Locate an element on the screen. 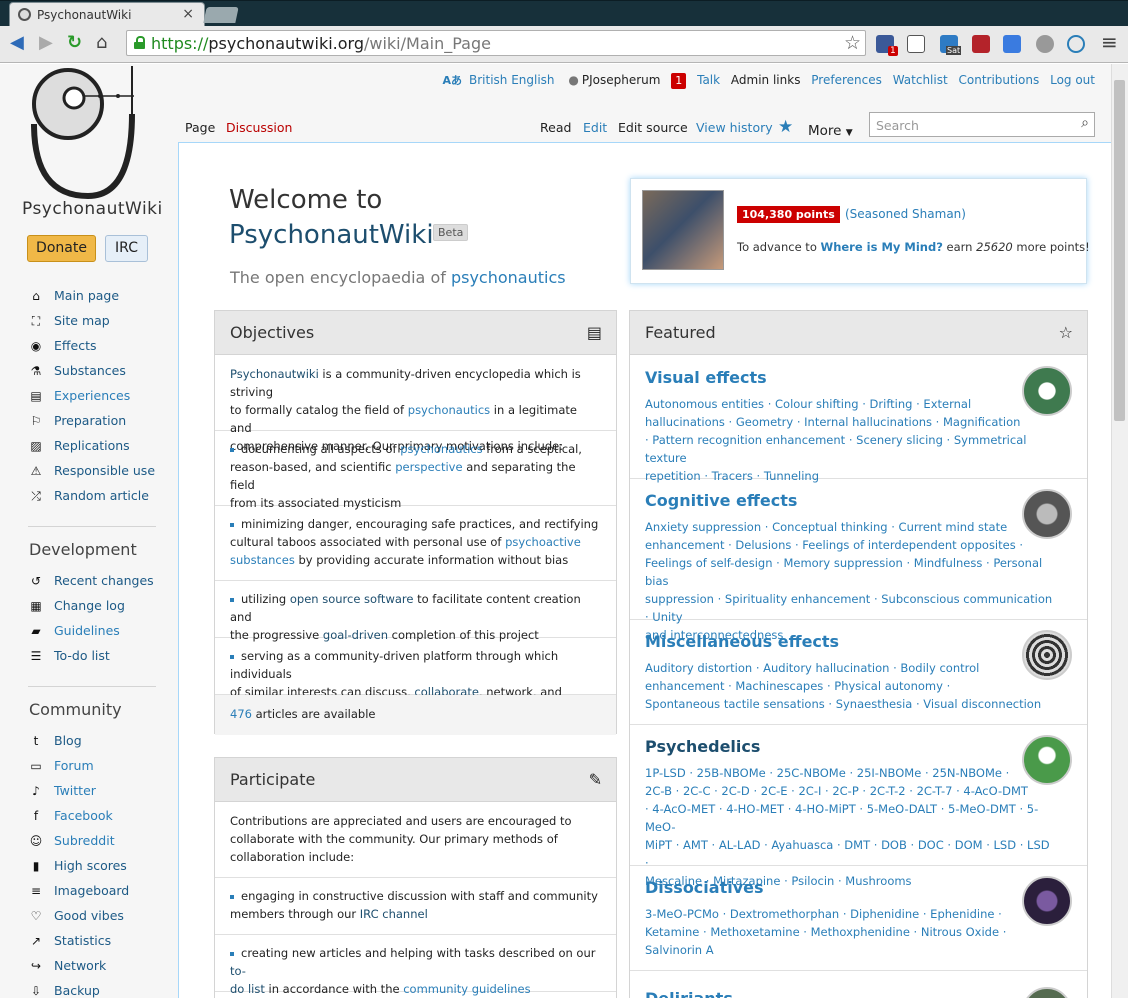 Image resolution: width=1128 pixels, height=998 pixels. tab-view-history: View history is located at coordinates (734, 127).